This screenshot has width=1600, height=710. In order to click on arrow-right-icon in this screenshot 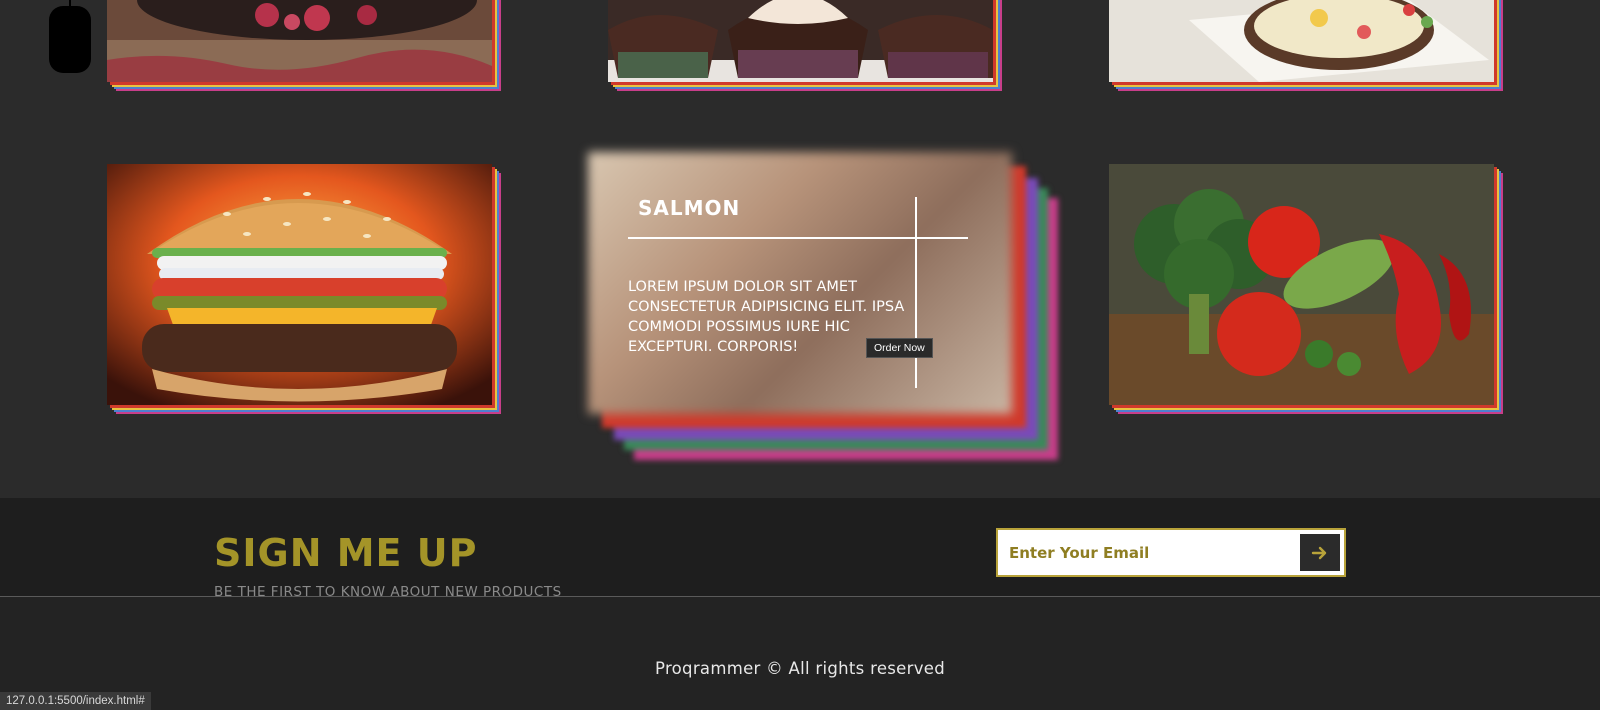, I will do `click(1319, 552)`.